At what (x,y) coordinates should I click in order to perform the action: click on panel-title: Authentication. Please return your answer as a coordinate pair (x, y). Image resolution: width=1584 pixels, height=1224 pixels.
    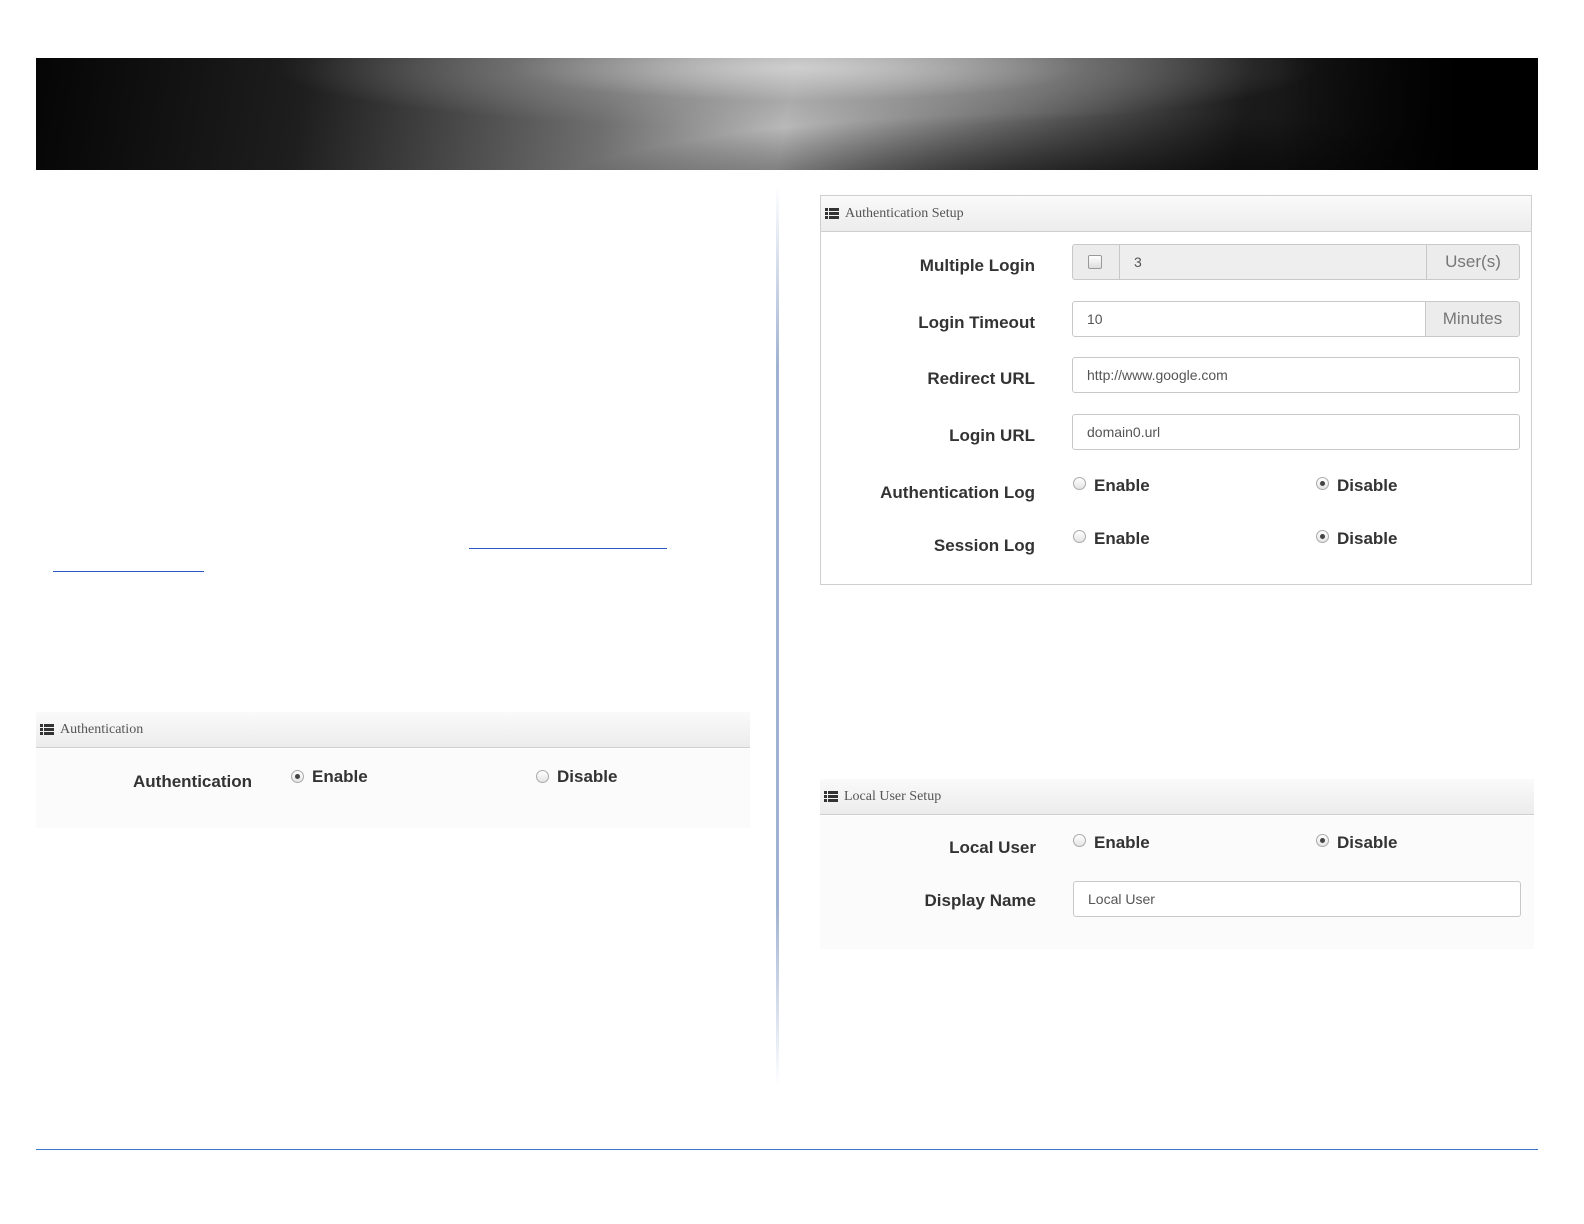
    Looking at the image, I should click on (102, 729).